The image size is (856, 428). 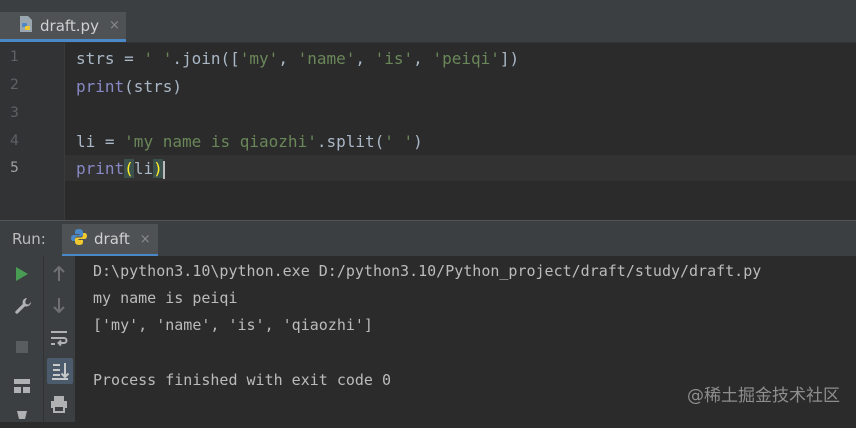 What do you see at coordinates (59, 276) in the screenshot?
I see `arrow-up-icon` at bounding box center [59, 276].